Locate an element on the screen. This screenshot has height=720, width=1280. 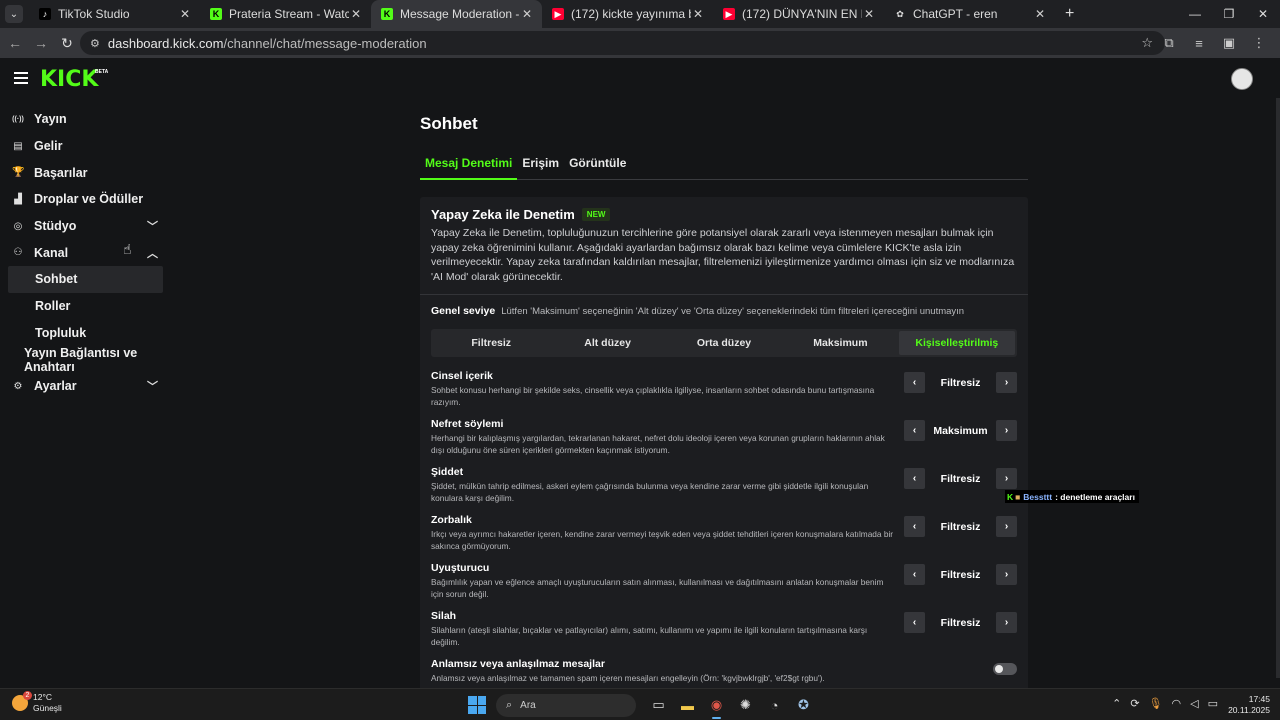
clock-app-icon: ◔ is located at coordinates (774, 705).